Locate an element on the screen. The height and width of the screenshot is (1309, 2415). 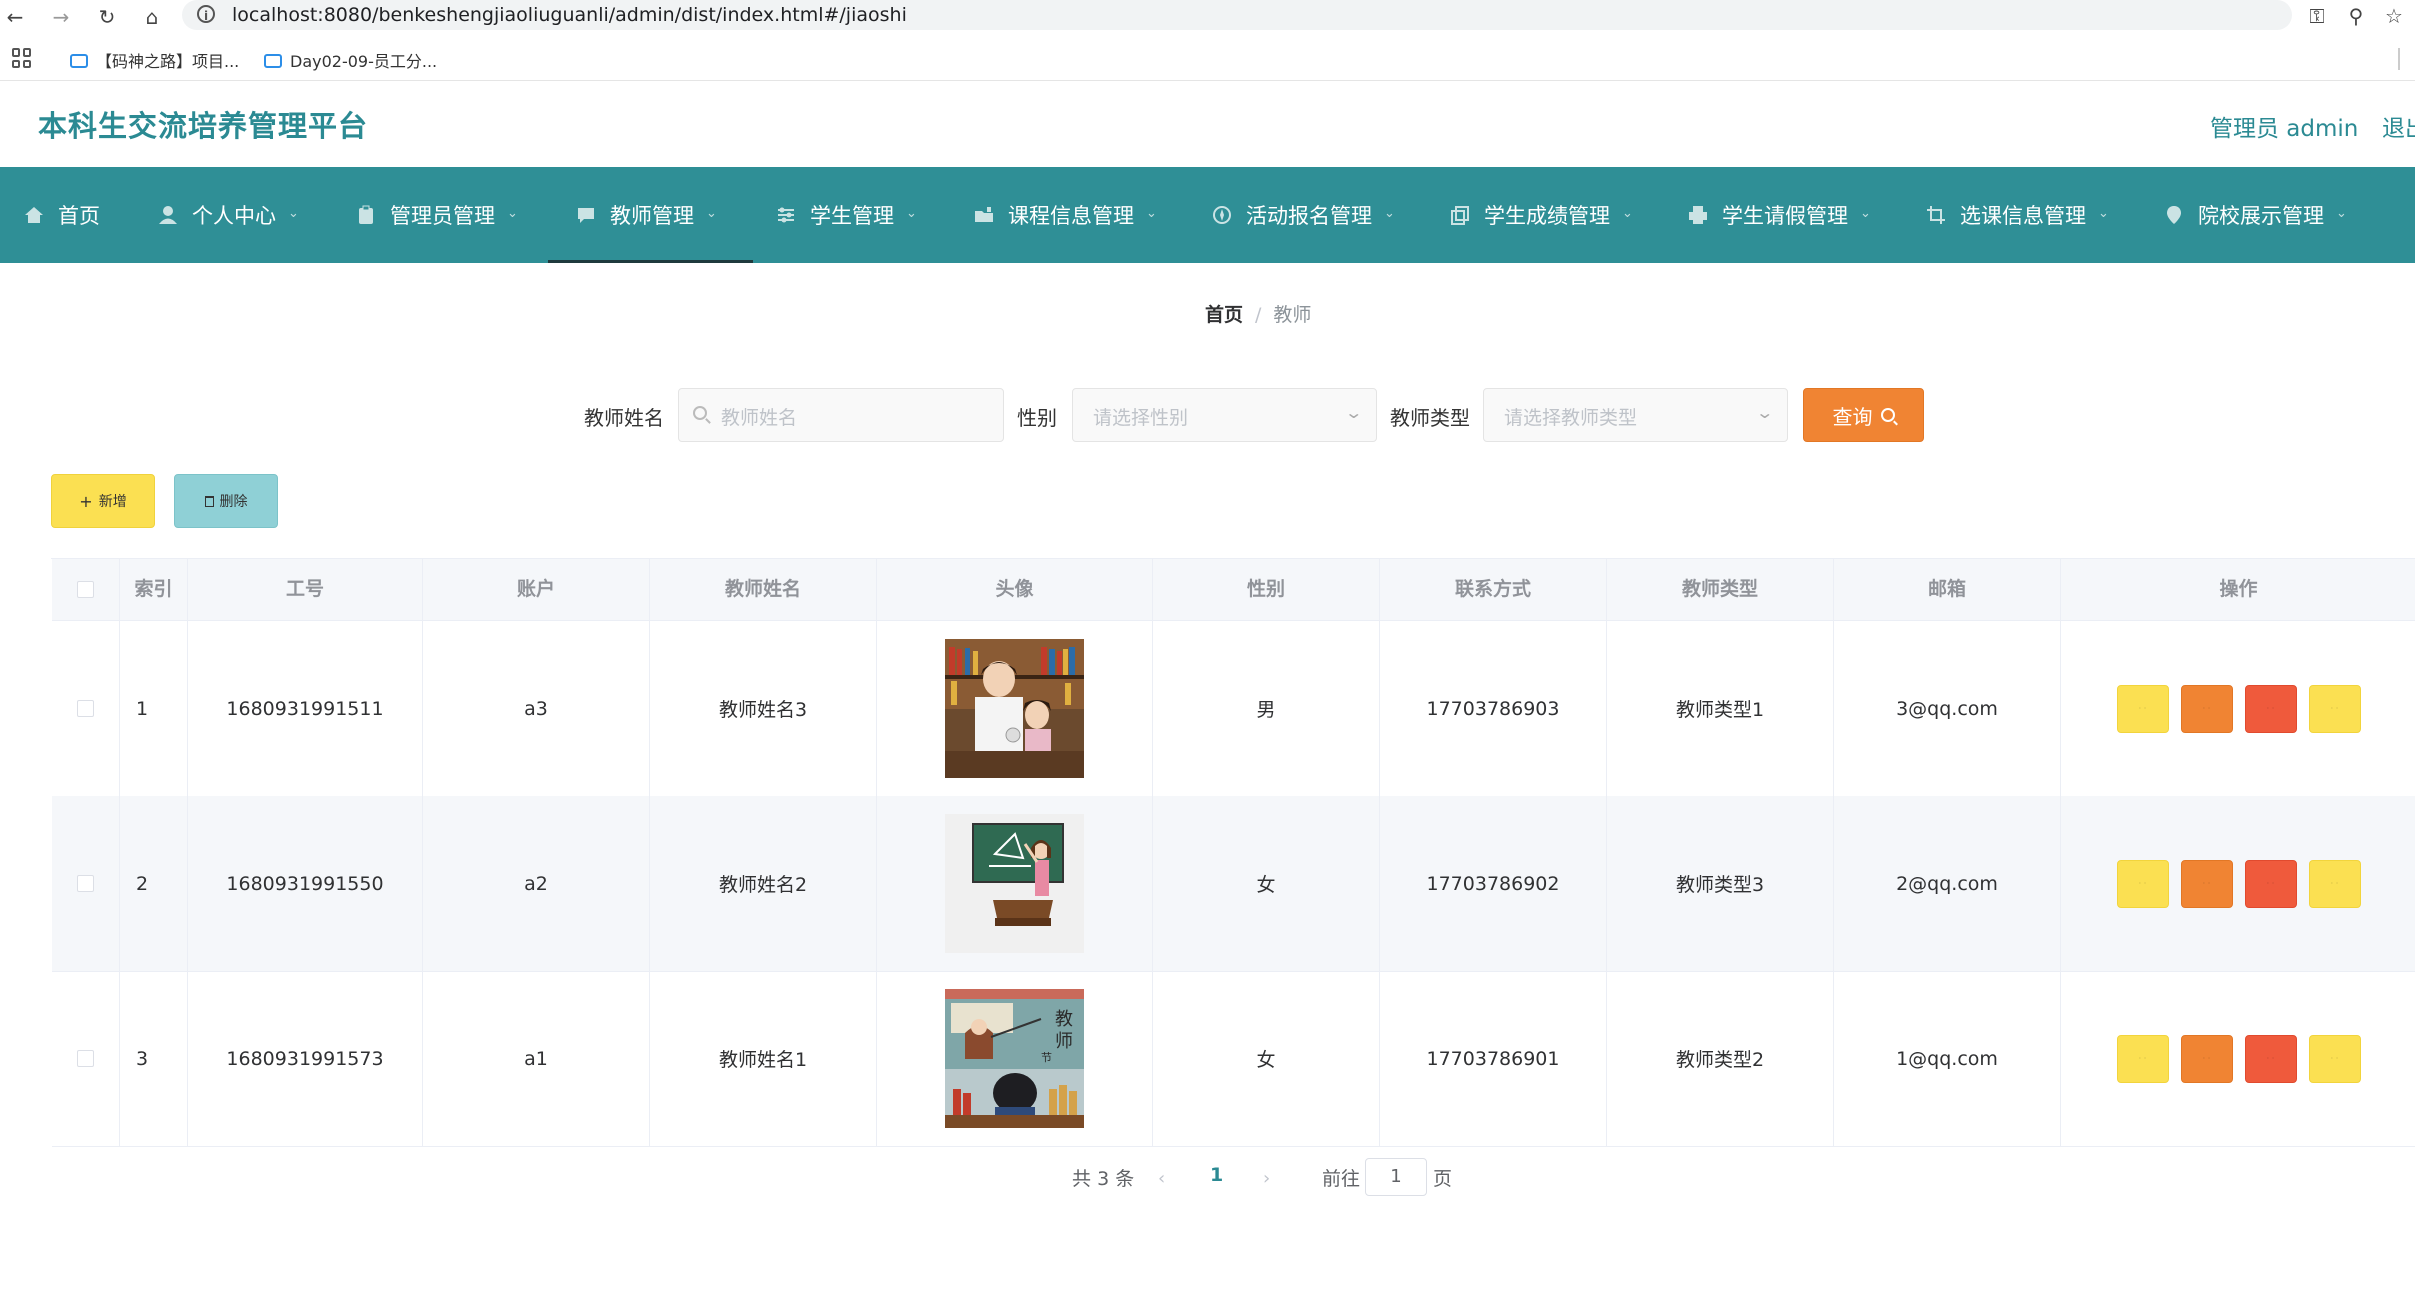
breadcrumb: 首页 / 教师 is located at coordinates (1258, 313).